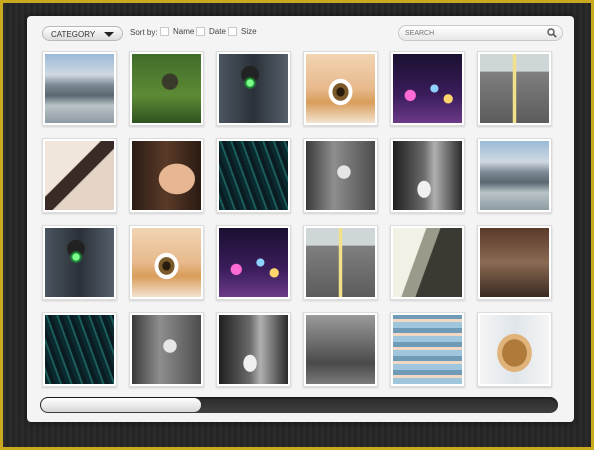 The width and height of the screenshot is (594, 450). I want to click on category-label: CATEGORY, so click(73, 34).